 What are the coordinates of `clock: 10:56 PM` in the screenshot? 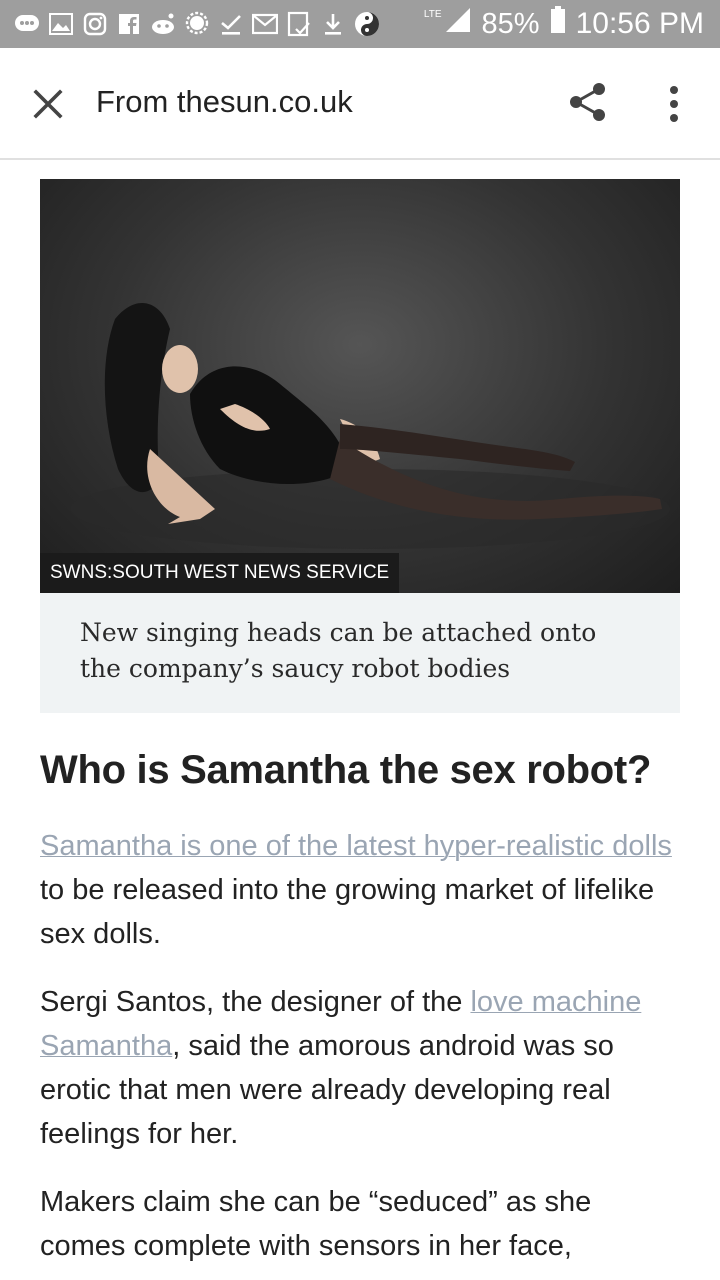 It's located at (639, 23).